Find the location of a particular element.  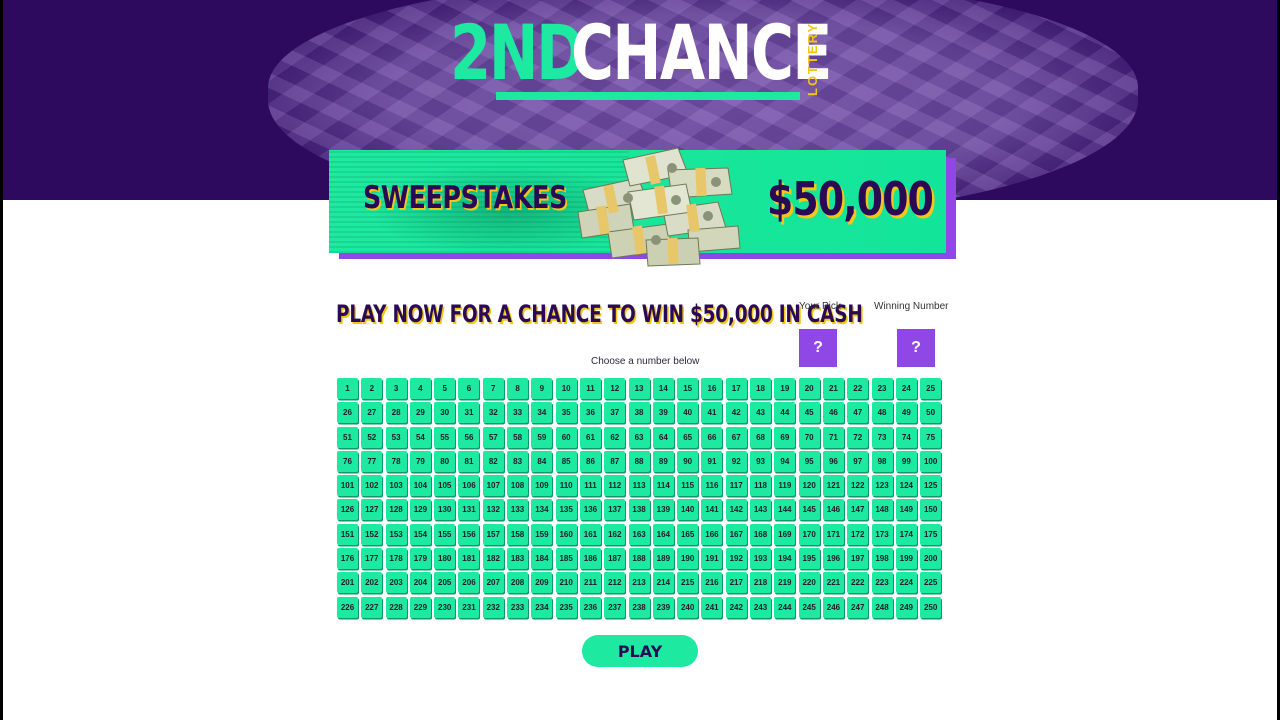

number-button-83: 83 is located at coordinates (518, 461).